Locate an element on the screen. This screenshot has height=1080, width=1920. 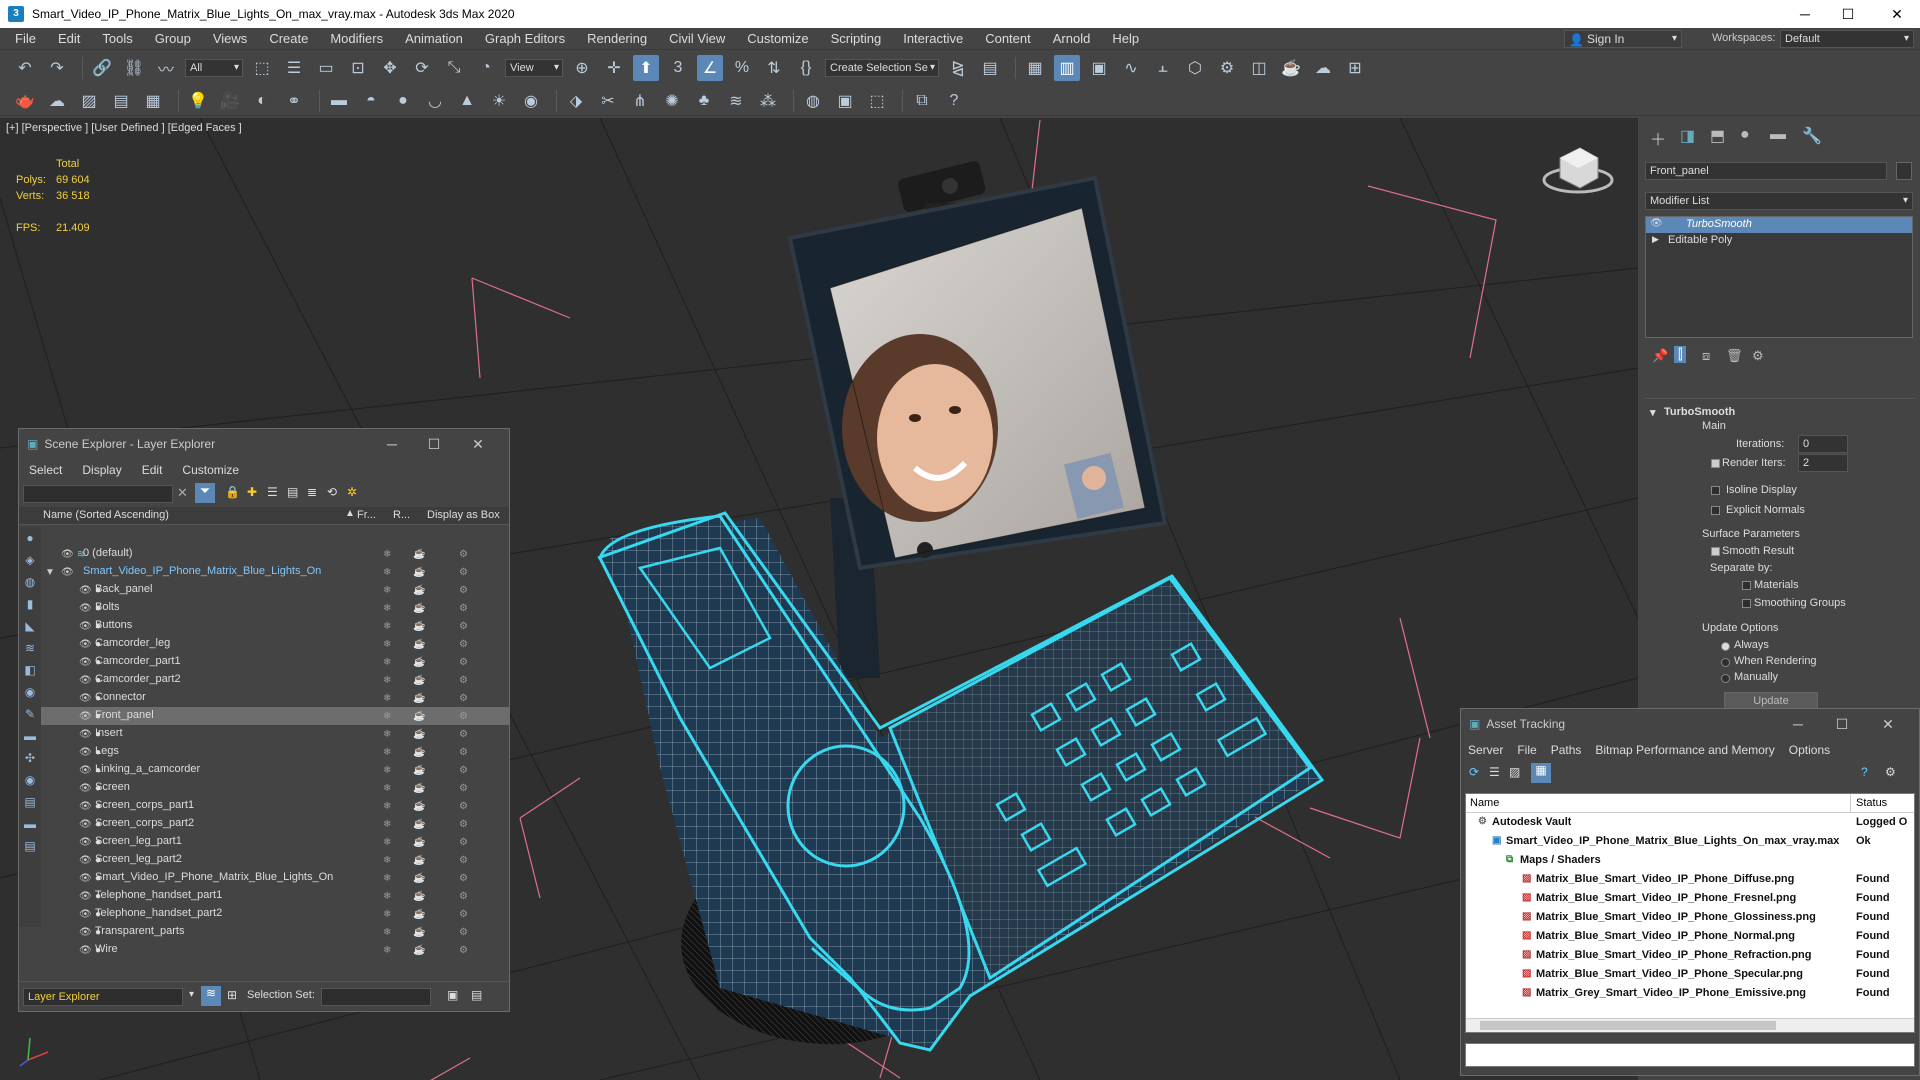
lock-icon: 🔒 is located at coordinates (232, 492).